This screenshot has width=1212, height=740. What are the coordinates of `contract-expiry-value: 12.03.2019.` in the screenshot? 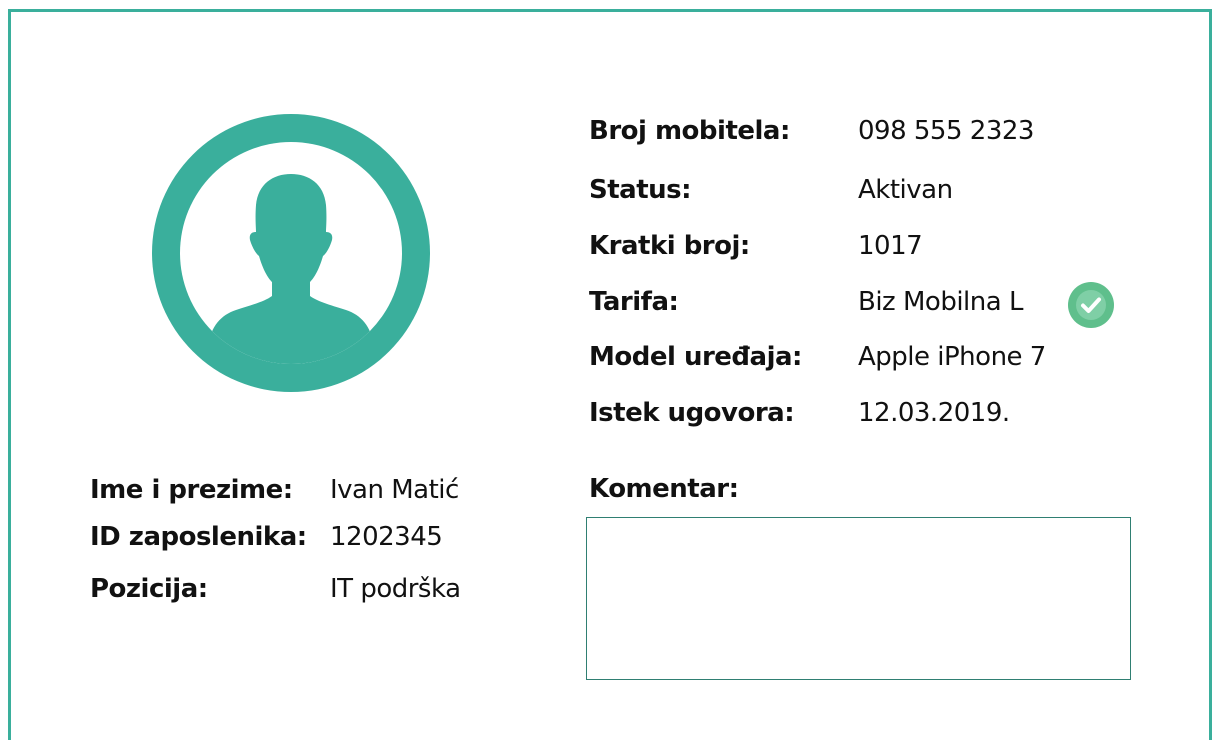 It's located at (934, 413).